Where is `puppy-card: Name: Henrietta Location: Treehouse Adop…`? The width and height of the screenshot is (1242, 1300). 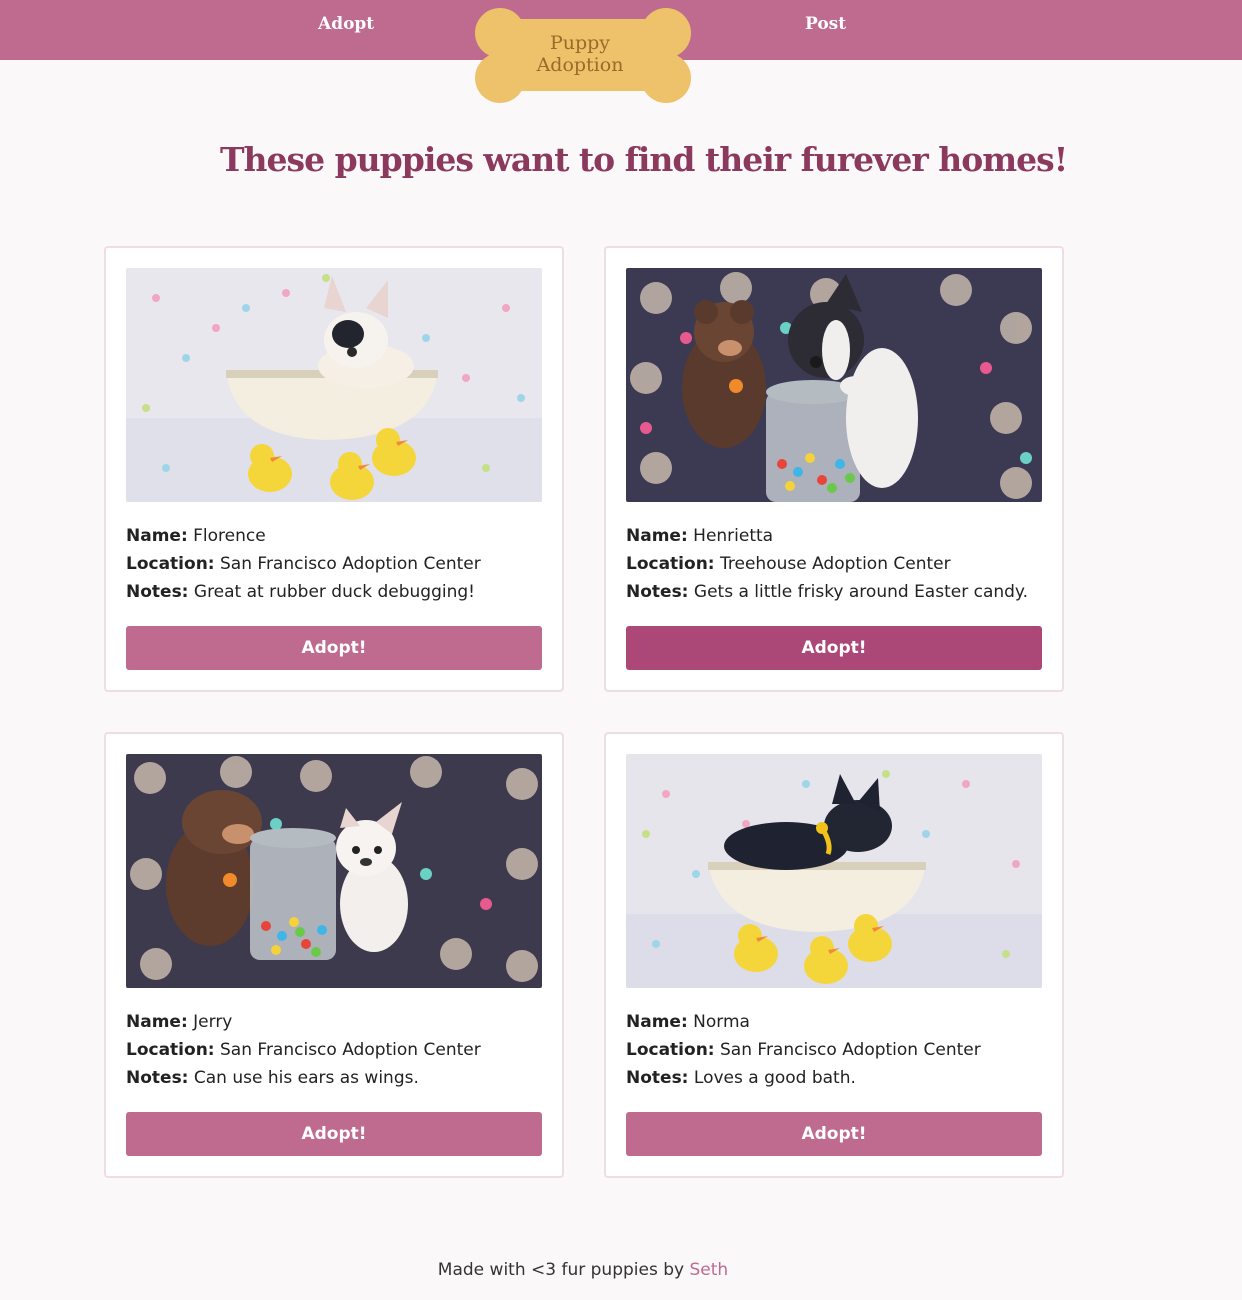
puppy-card: Name: Henrietta Location: Treehouse Adop… is located at coordinates (834, 469).